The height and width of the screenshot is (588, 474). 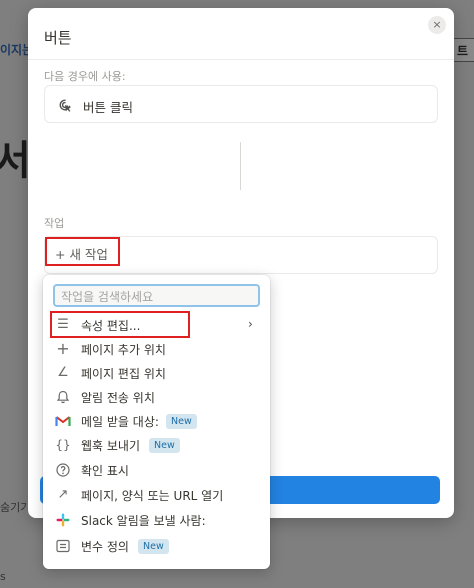 What do you see at coordinates (123, 350) in the screenshot?
I see `menu-item-label: 페이지 추가 위치` at bounding box center [123, 350].